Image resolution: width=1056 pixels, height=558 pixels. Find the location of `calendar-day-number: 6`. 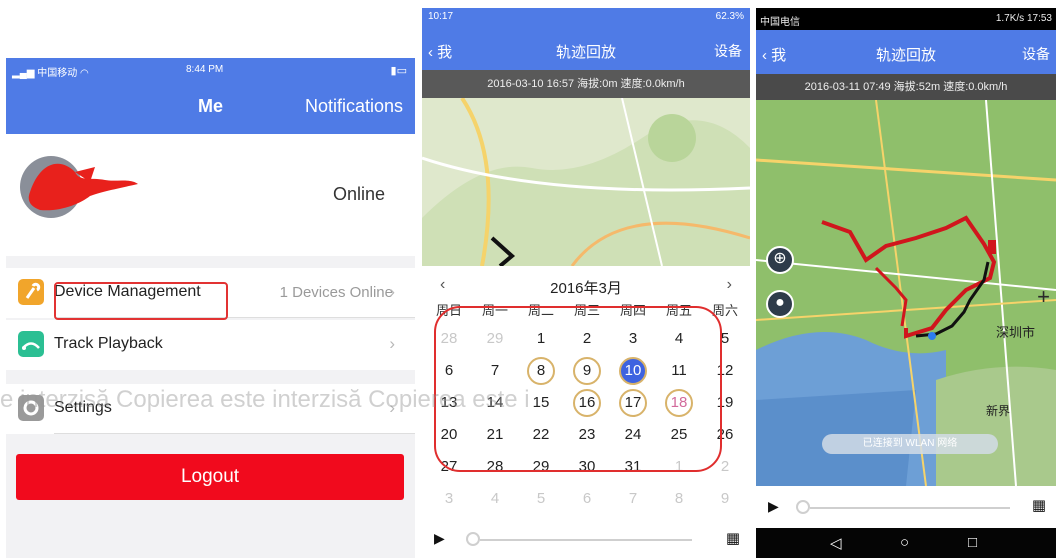

calendar-day-number: 6 is located at coordinates (587, 498).